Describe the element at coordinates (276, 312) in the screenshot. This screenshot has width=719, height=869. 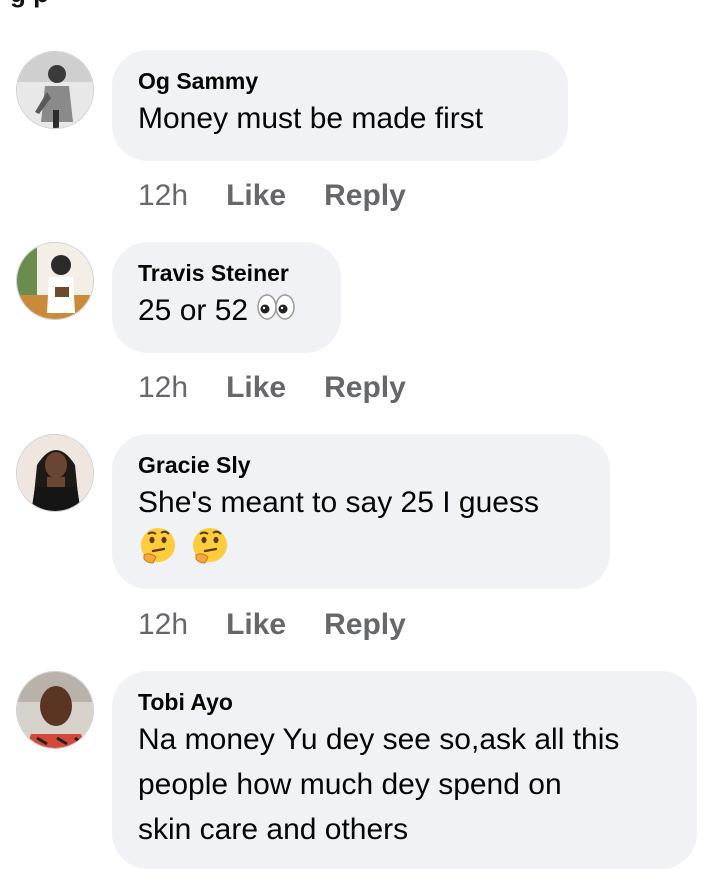
I see `eyes-emoji-icon` at that location.